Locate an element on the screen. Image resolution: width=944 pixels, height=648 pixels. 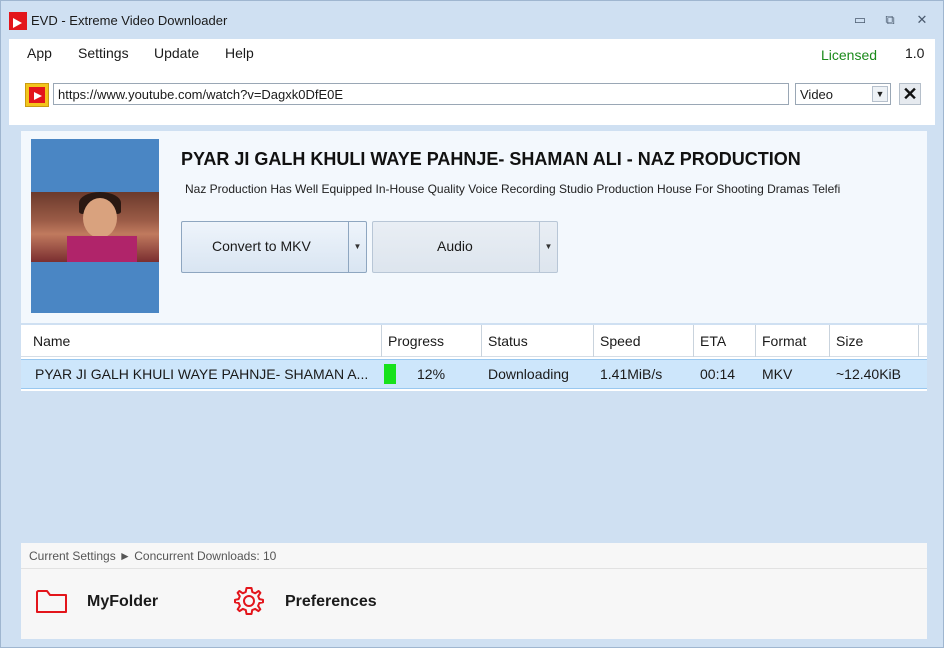
convert-button-label: Convert to MKV is located at coordinates (261, 246).